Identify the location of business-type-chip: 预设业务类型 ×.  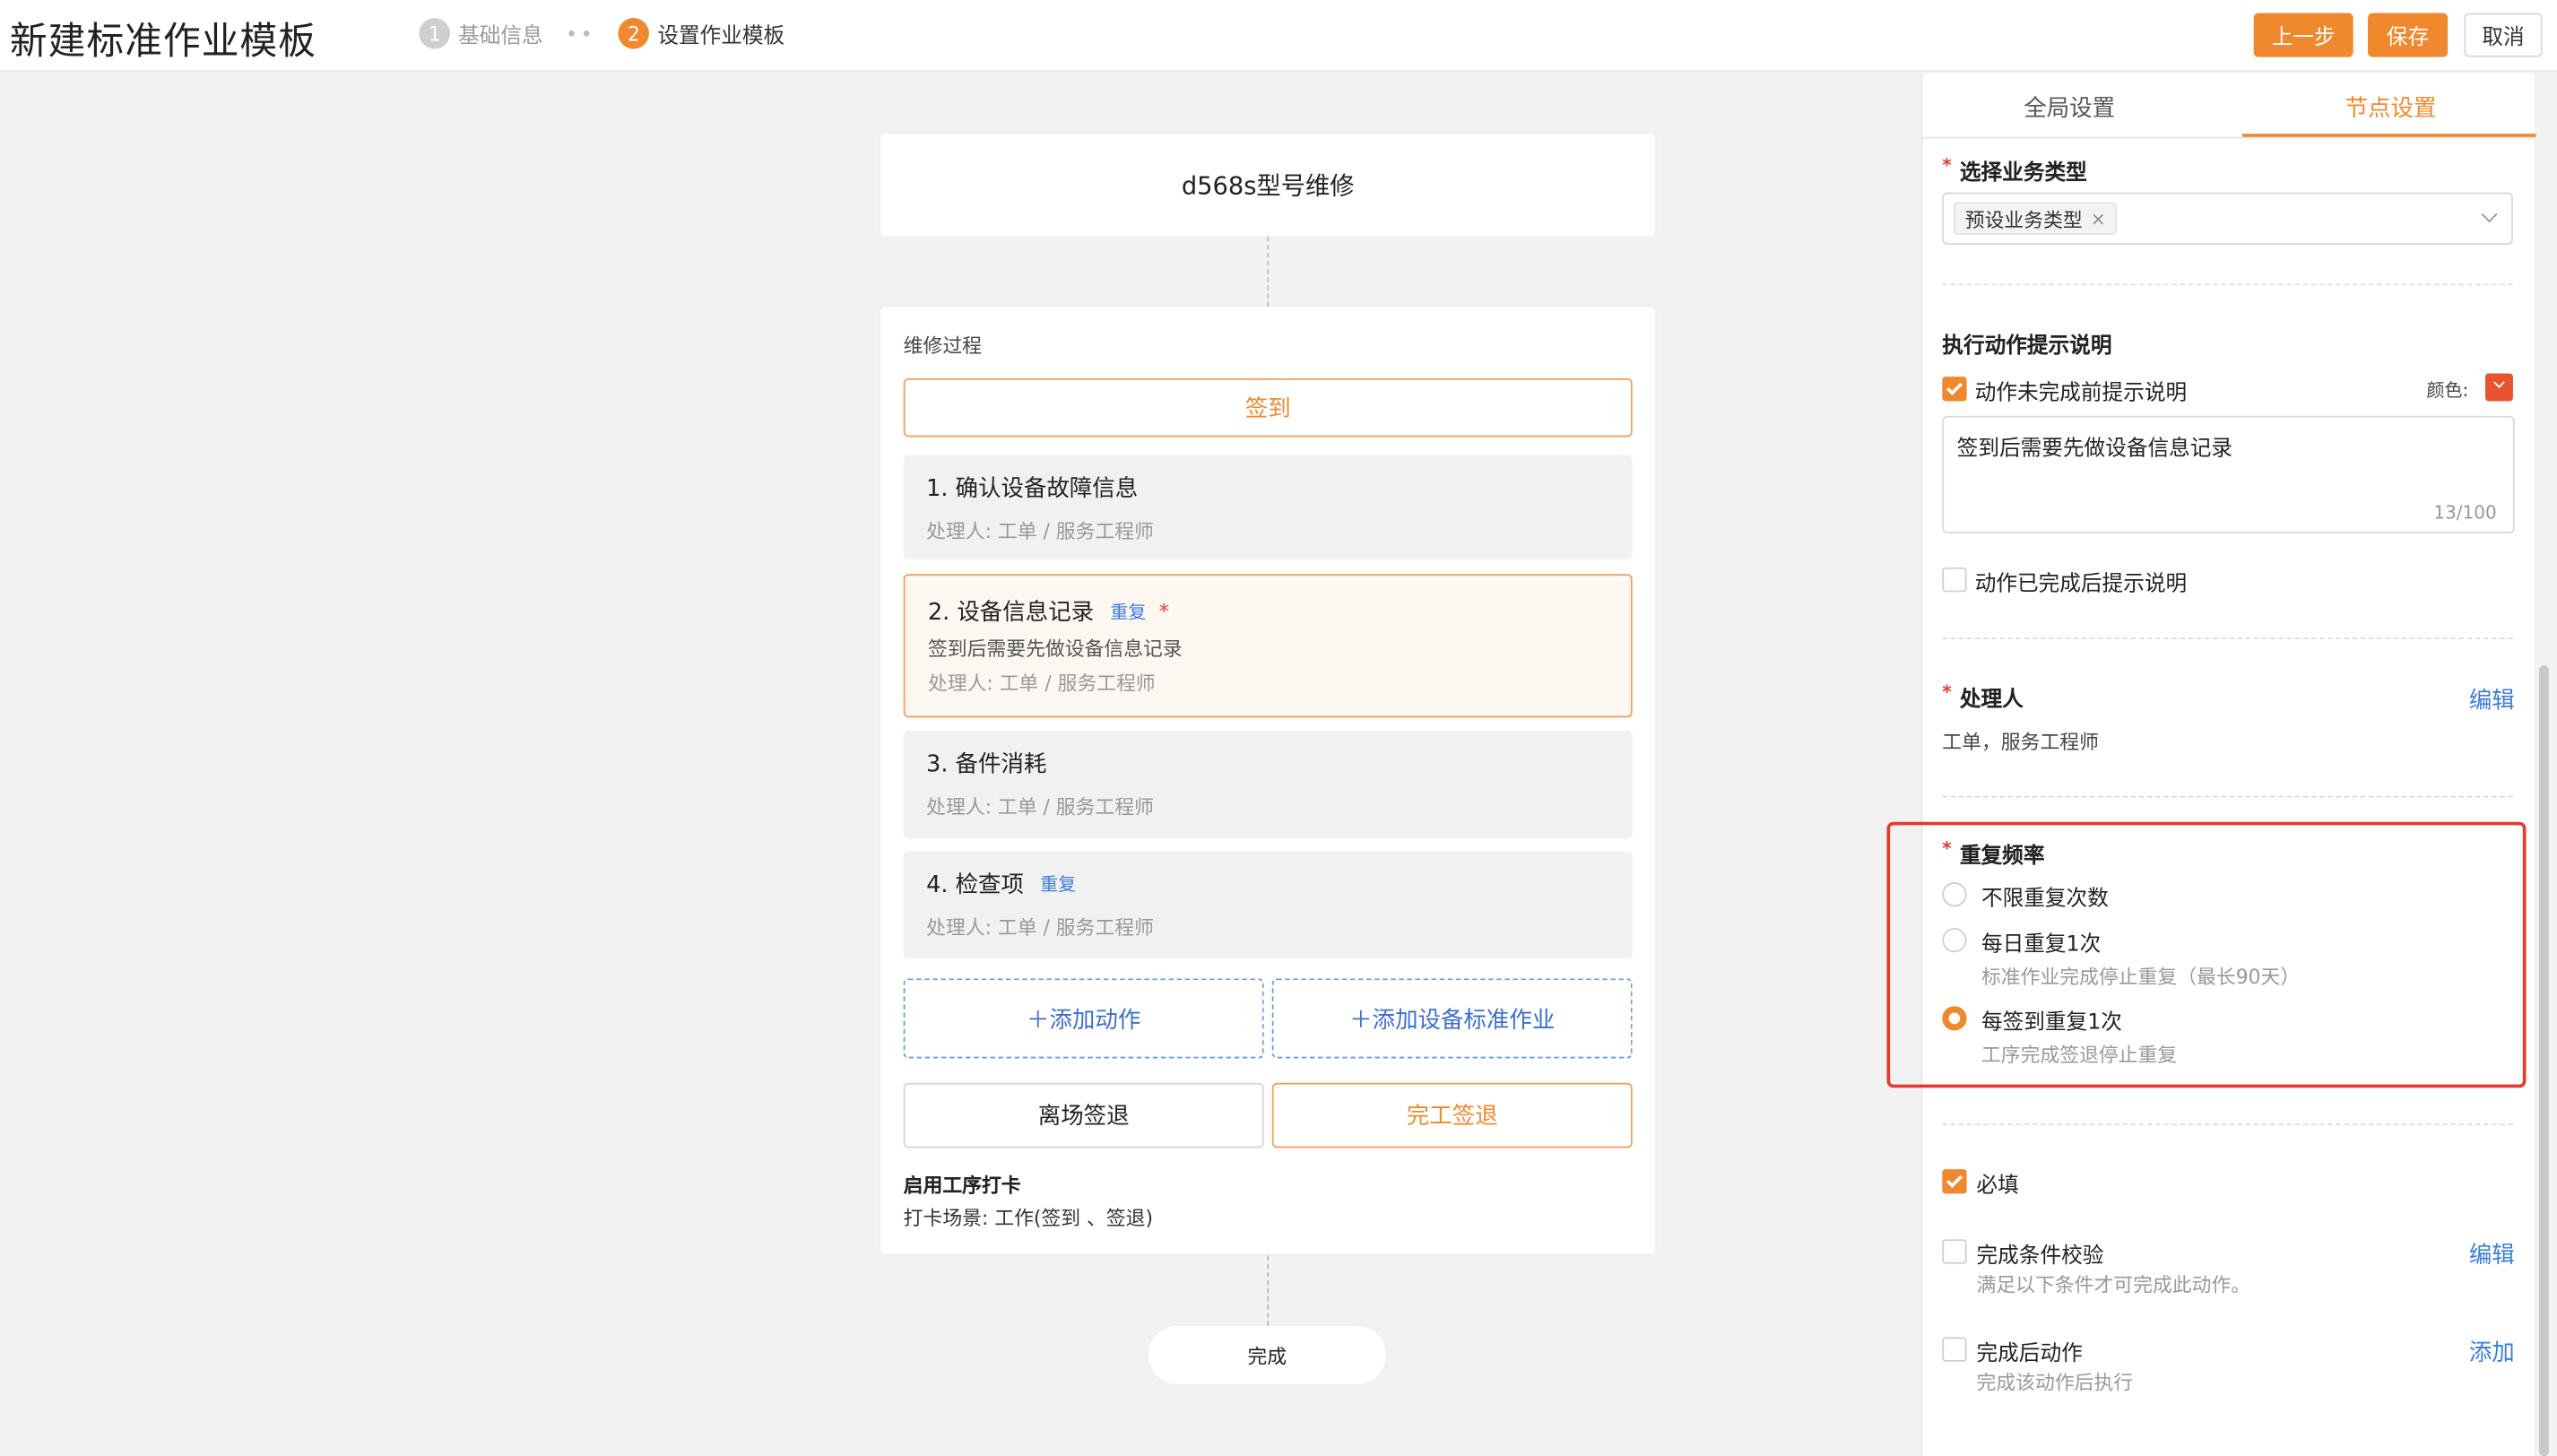
(2036, 219).